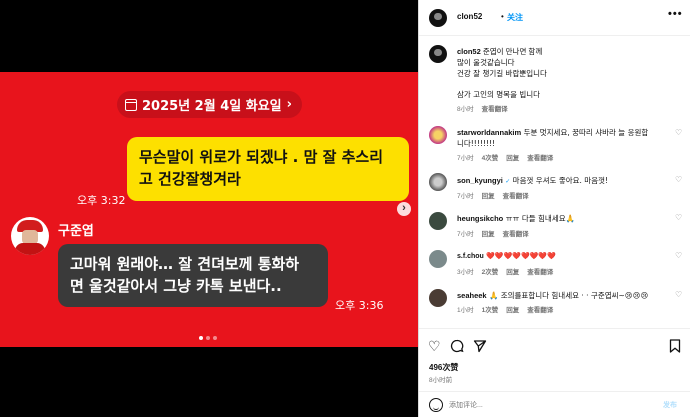 The height and width of the screenshot is (417, 690). I want to click on comment-username: seaheek, so click(472, 295).